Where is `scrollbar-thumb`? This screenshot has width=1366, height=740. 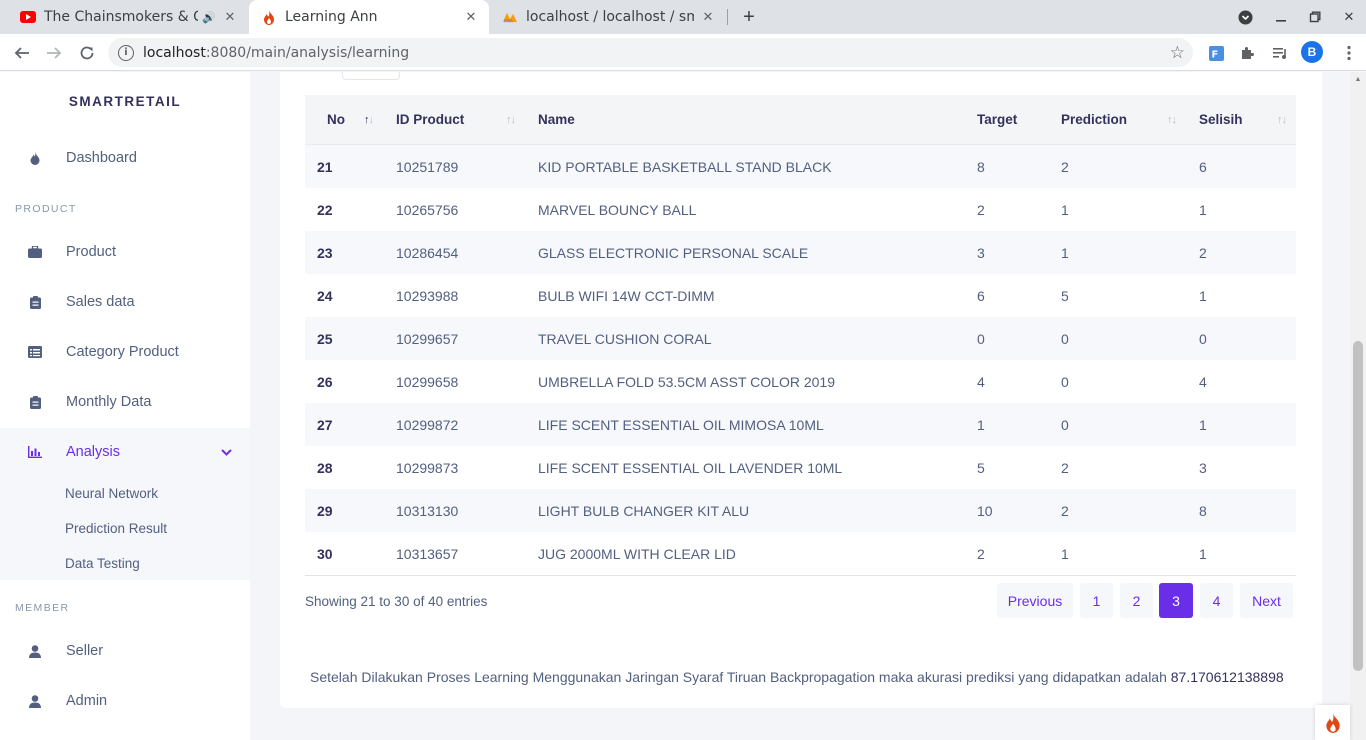 scrollbar-thumb is located at coordinates (1358, 506).